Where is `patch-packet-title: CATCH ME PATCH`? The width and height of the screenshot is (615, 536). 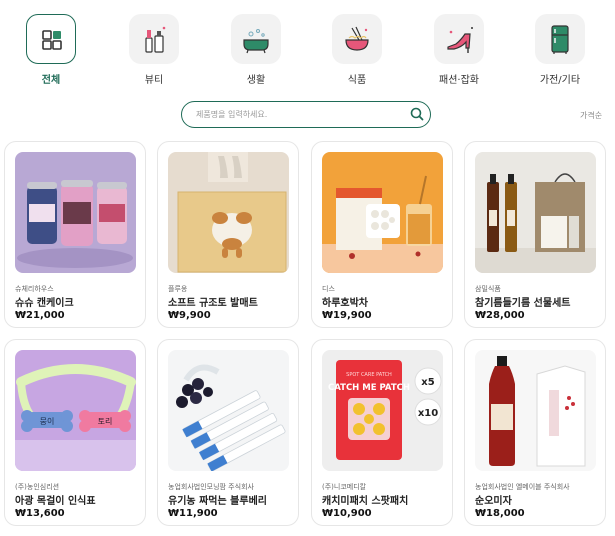
patch-packet-title: CATCH ME PATCH is located at coordinates (369, 388).